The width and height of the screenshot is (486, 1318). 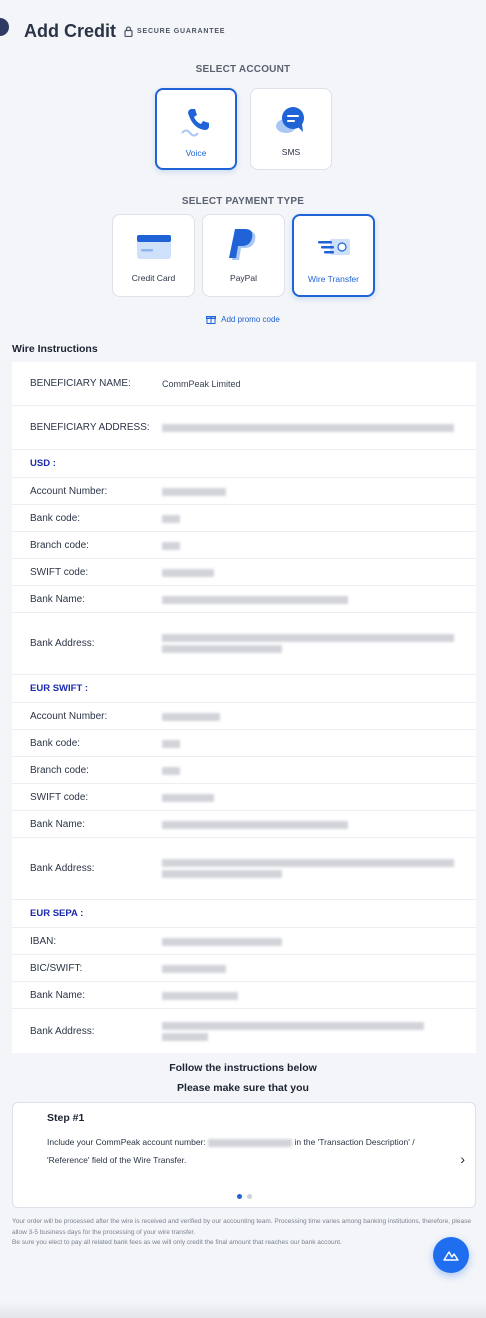 I want to click on phone-icon, so click(x=196, y=122).